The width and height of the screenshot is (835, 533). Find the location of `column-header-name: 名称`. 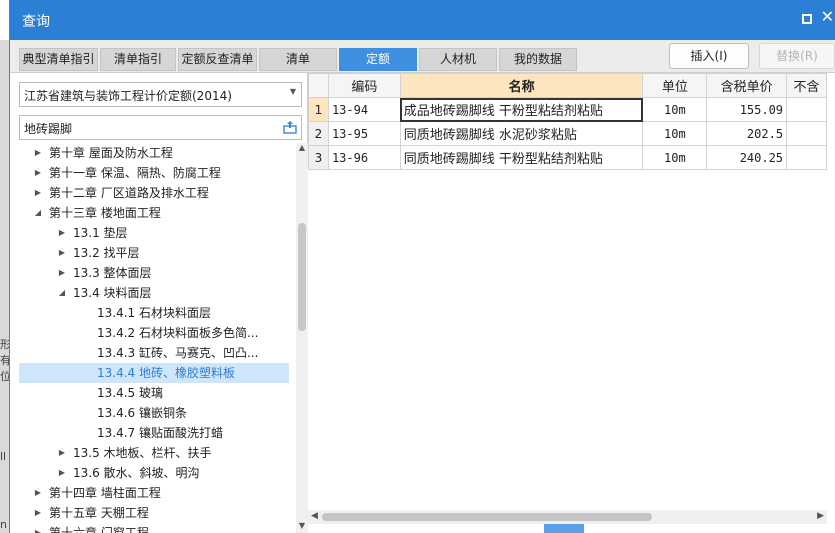

column-header-name: 名称 is located at coordinates (521, 85).